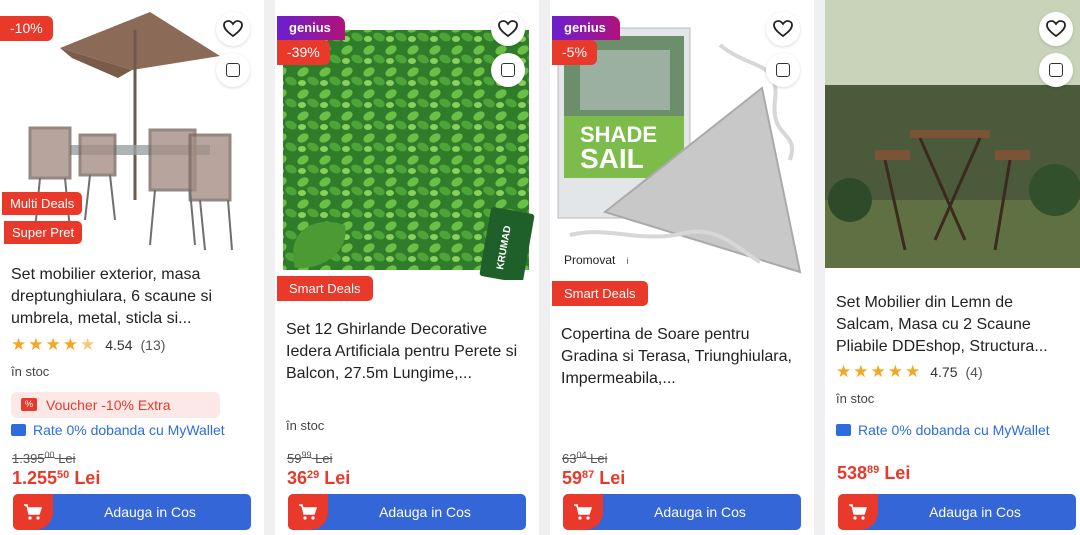  What do you see at coordinates (26, 28) in the screenshot?
I see `discount-badge: -10%` at bounding box center [26, 28].